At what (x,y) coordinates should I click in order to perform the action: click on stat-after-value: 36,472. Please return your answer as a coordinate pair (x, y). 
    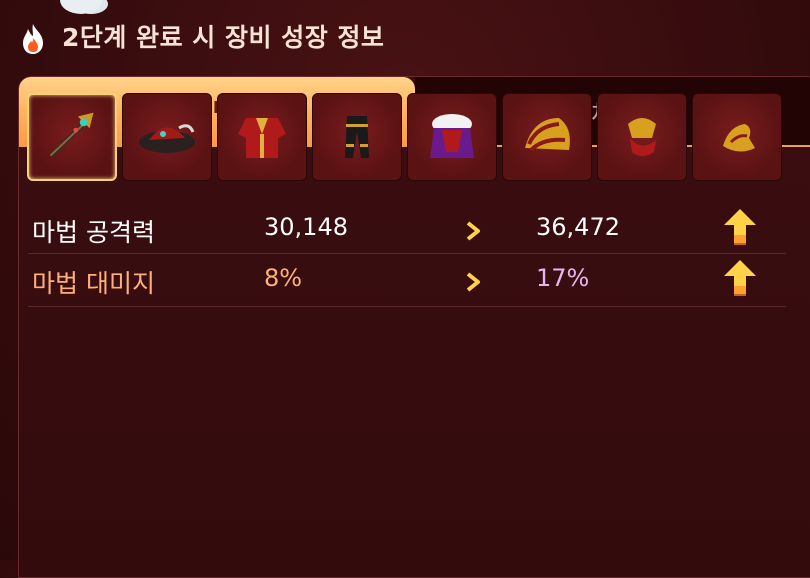
    Looking at the image, I should click on (578, 227).